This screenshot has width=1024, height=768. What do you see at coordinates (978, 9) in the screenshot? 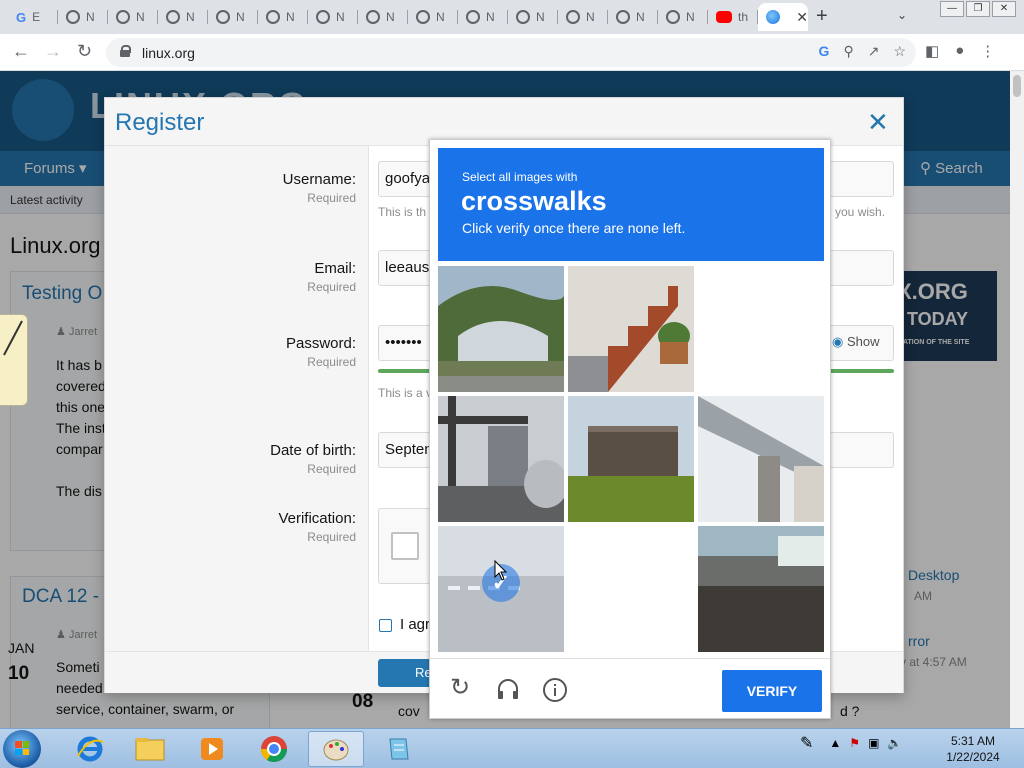
I see `restore-button: ❐` at bounding box center [978, 9].